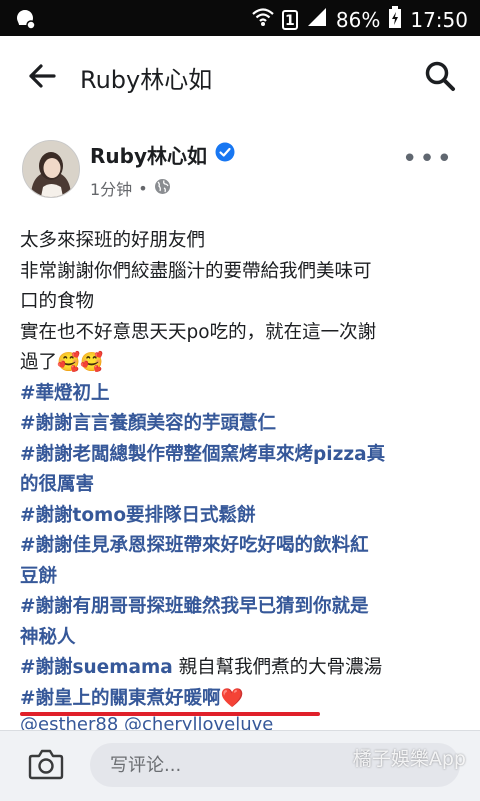 The image size is (480, 801). I want to click on post-line: 太多來探班的好朋友們, so click(113, 240).